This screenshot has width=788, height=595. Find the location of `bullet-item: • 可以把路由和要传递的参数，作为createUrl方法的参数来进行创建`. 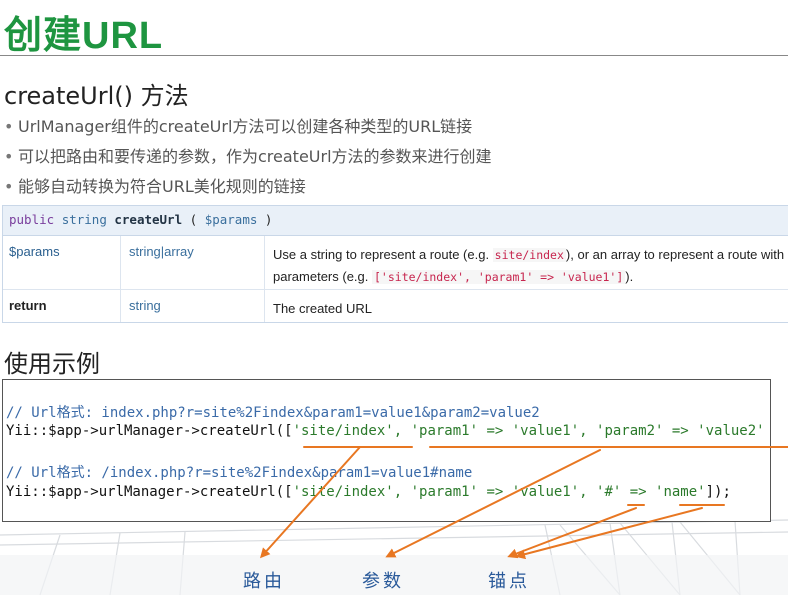

bullet-item: • 可以把路由和要传递的参数，作为createUrl方法的参数来进行创建 is located at coordinates (248, 157).